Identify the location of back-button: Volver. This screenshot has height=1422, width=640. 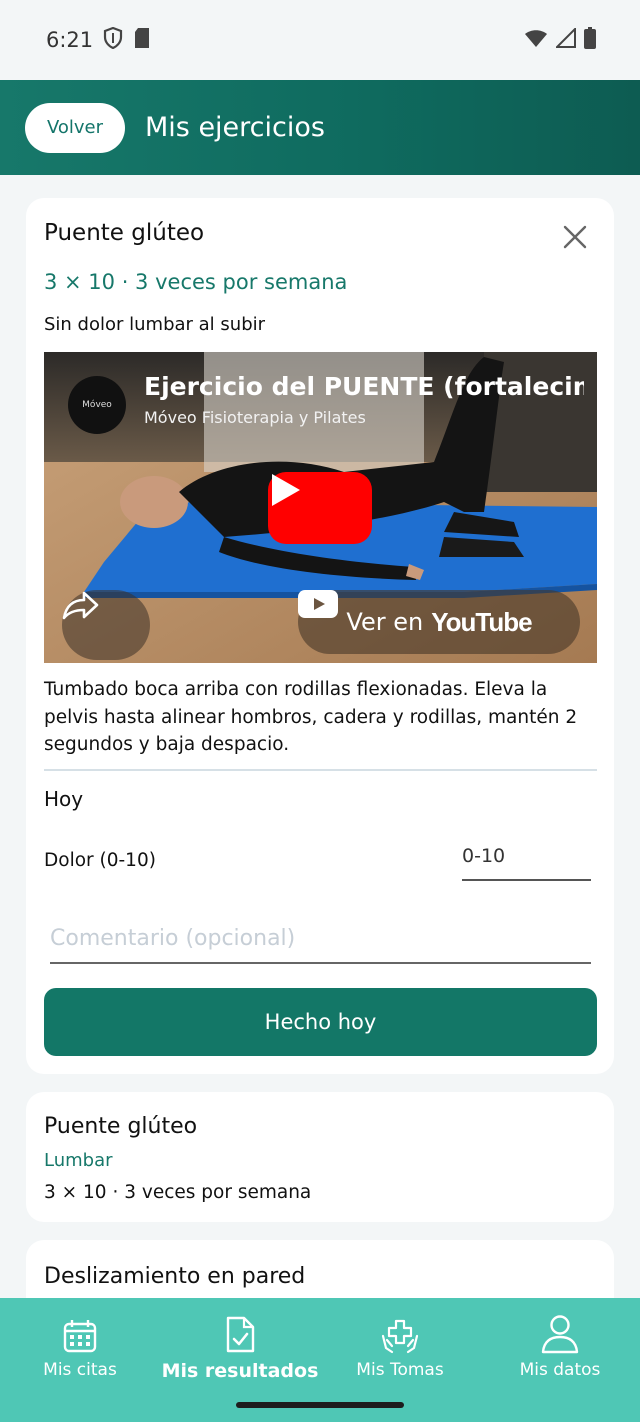
(75, 127).